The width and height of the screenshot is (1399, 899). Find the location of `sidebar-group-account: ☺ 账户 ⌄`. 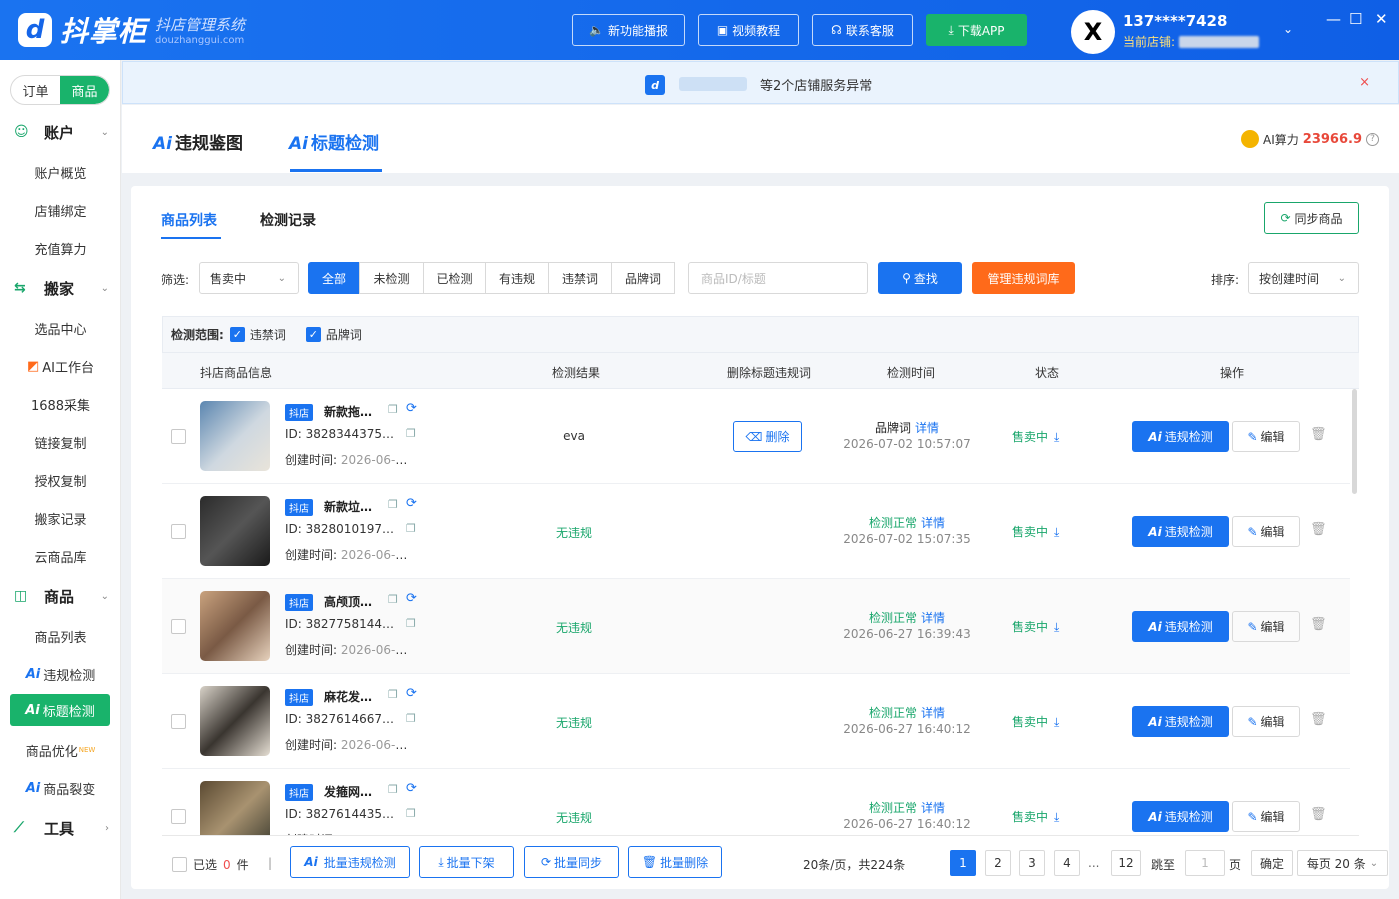

sidebar-group-account: ☺ 账户 ⌄ is located at coordinates (60, 132).